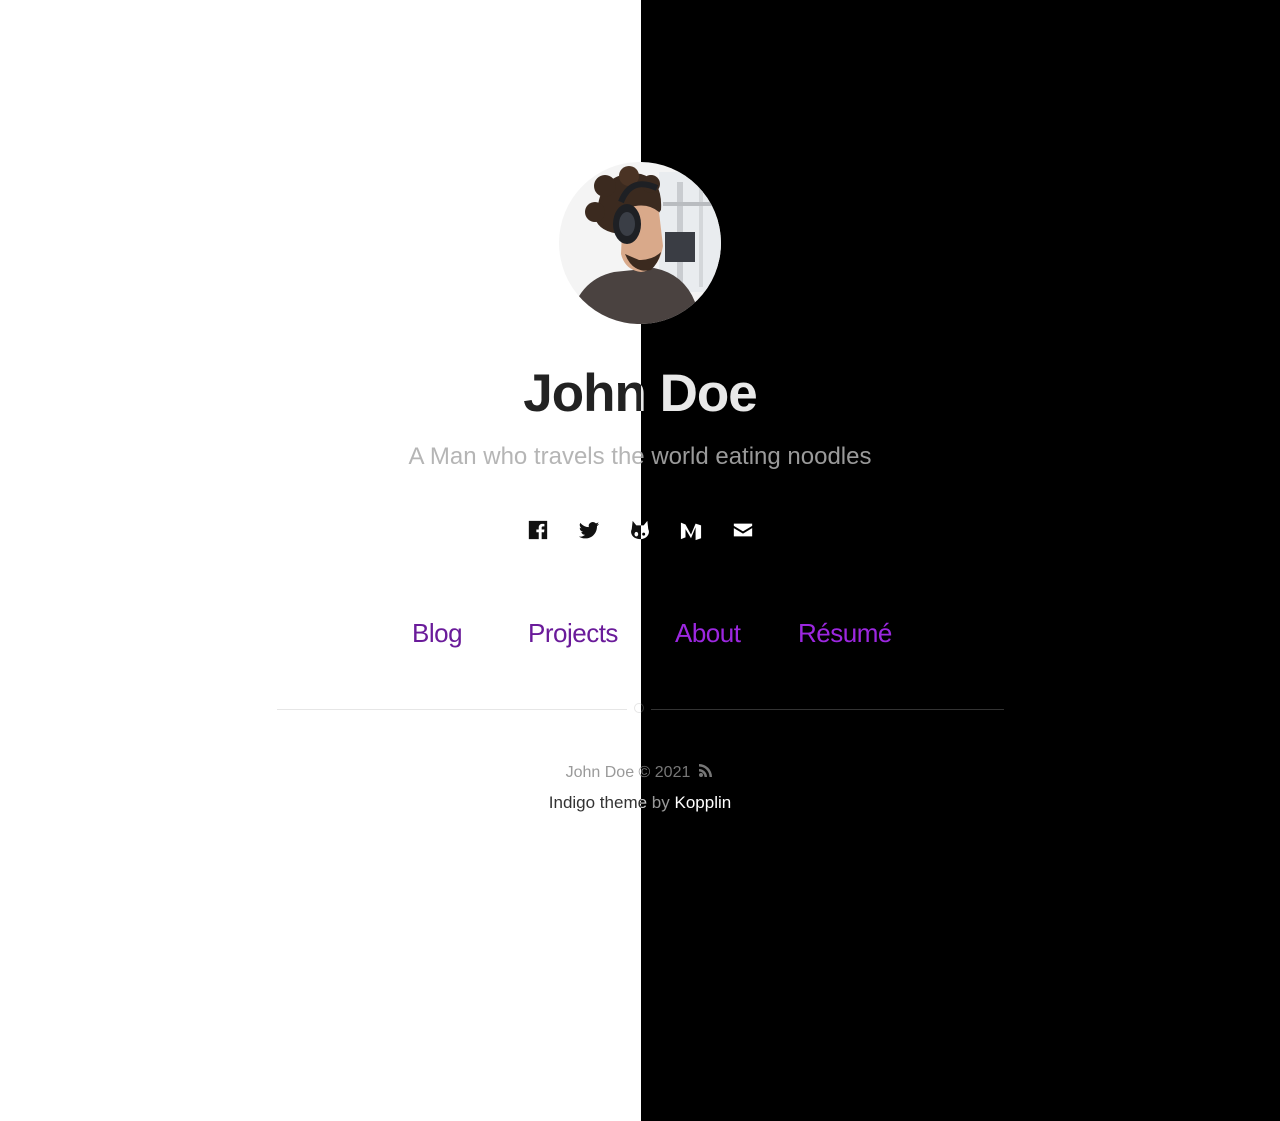 The height and width of the screenshot is (1121, 1280). What do you see at coordinates (703, 802) in the screenshot?
I see `author-link-dark: Kopplin` at bounding box center [703, 802].